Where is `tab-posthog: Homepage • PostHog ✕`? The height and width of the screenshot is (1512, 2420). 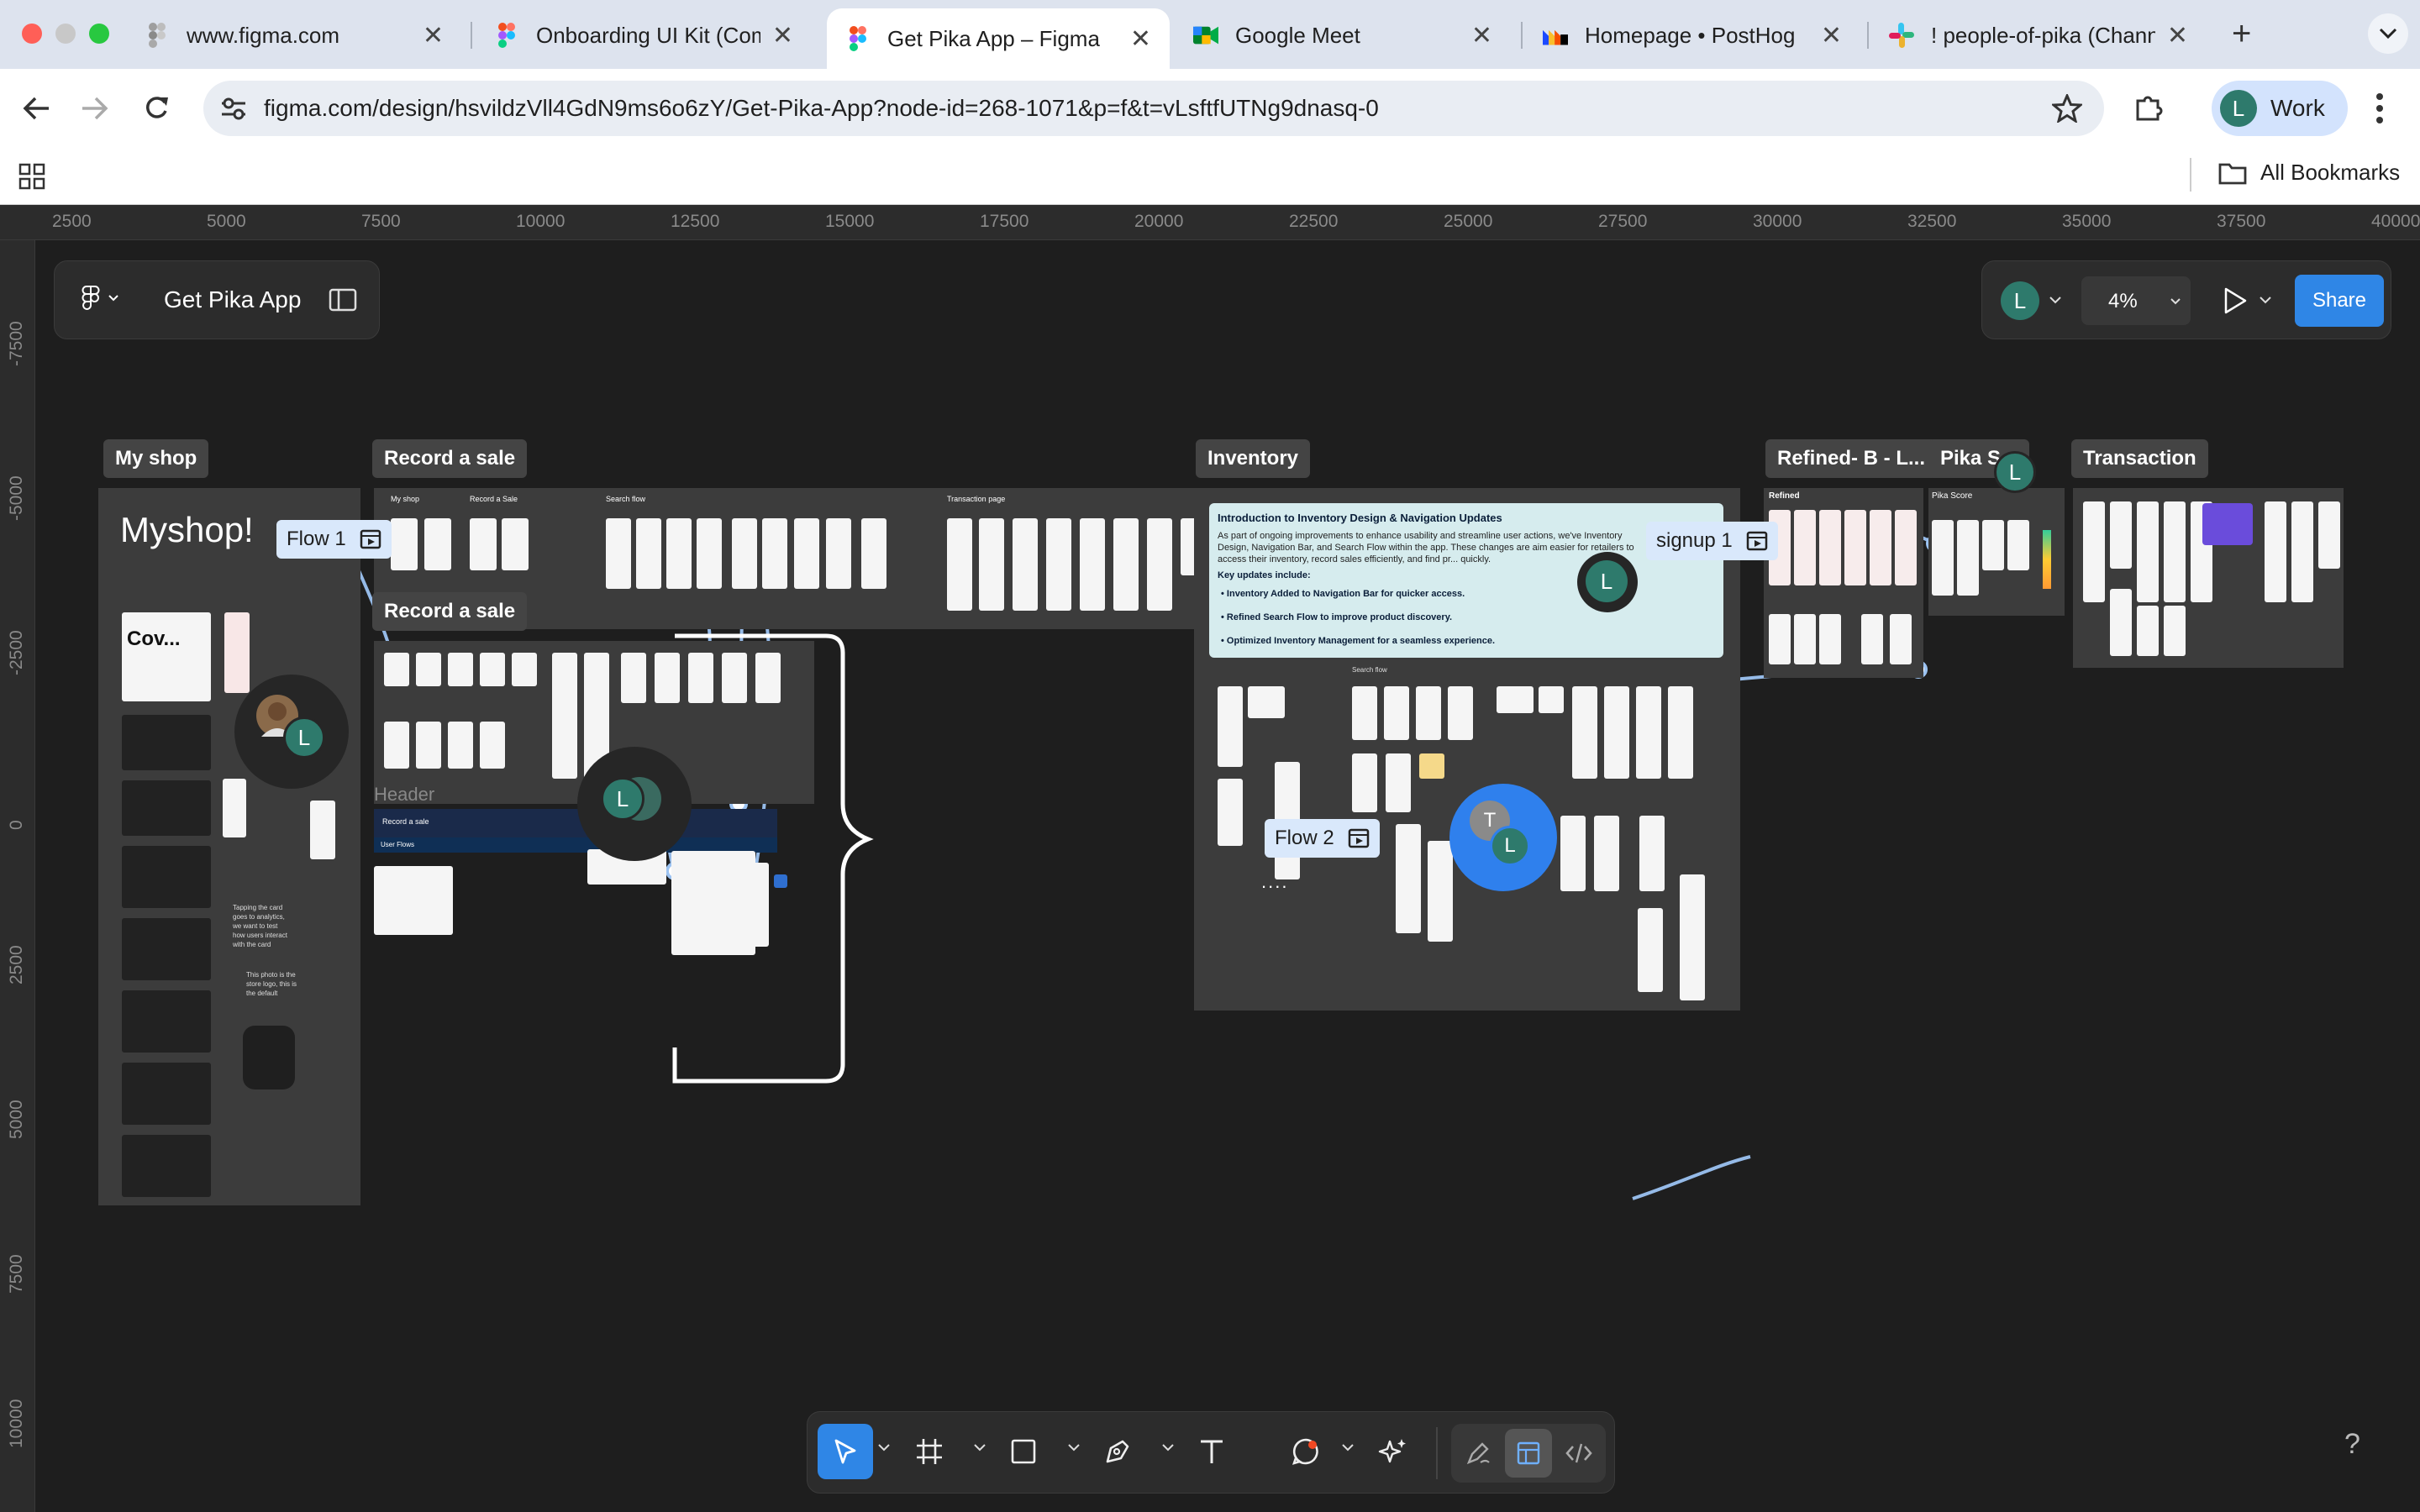 tab-posthog: Homepage • PostHog ✕ is located at coordinates (1692, 35).